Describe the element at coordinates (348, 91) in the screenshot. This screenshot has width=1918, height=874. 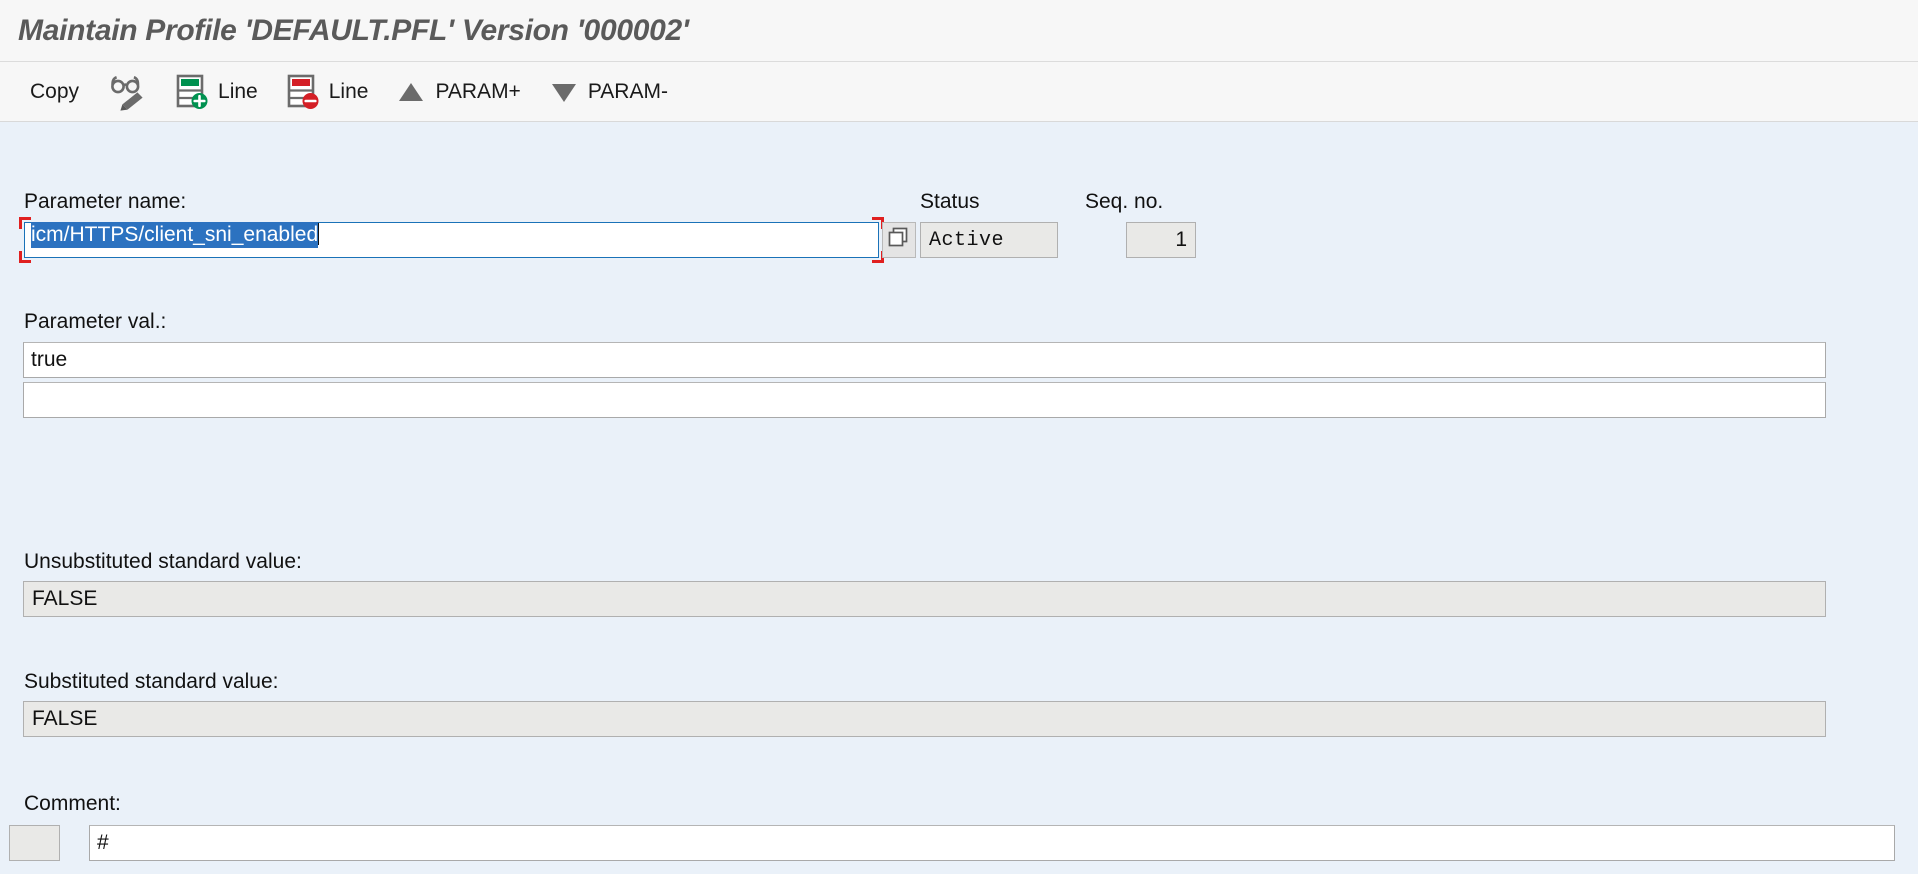
I see `delete-line-label: Line` at that location.